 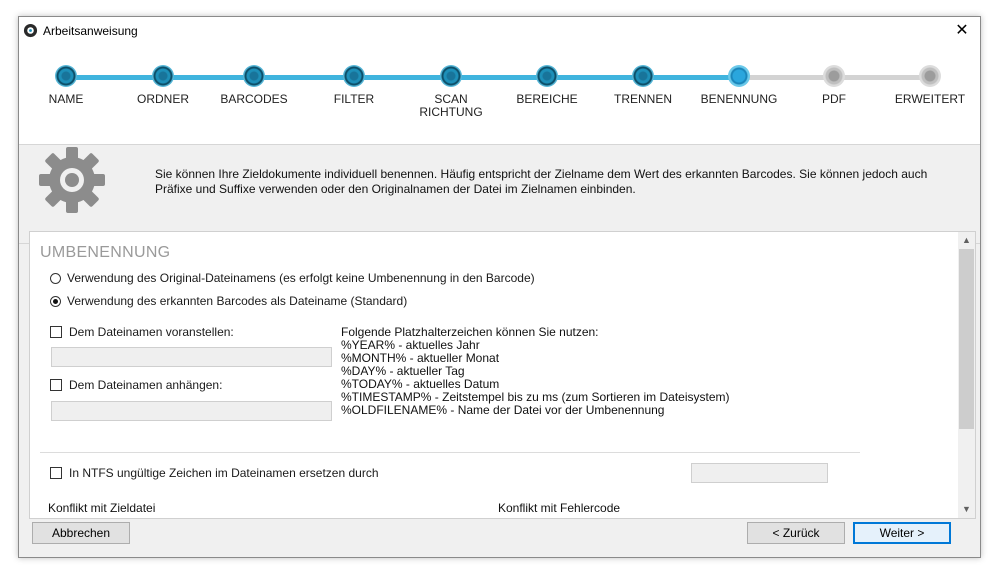 What do you see at coordinates (55, 301) in the screenshot?
I see `radio-barcode` at bounding box center [55, 301].